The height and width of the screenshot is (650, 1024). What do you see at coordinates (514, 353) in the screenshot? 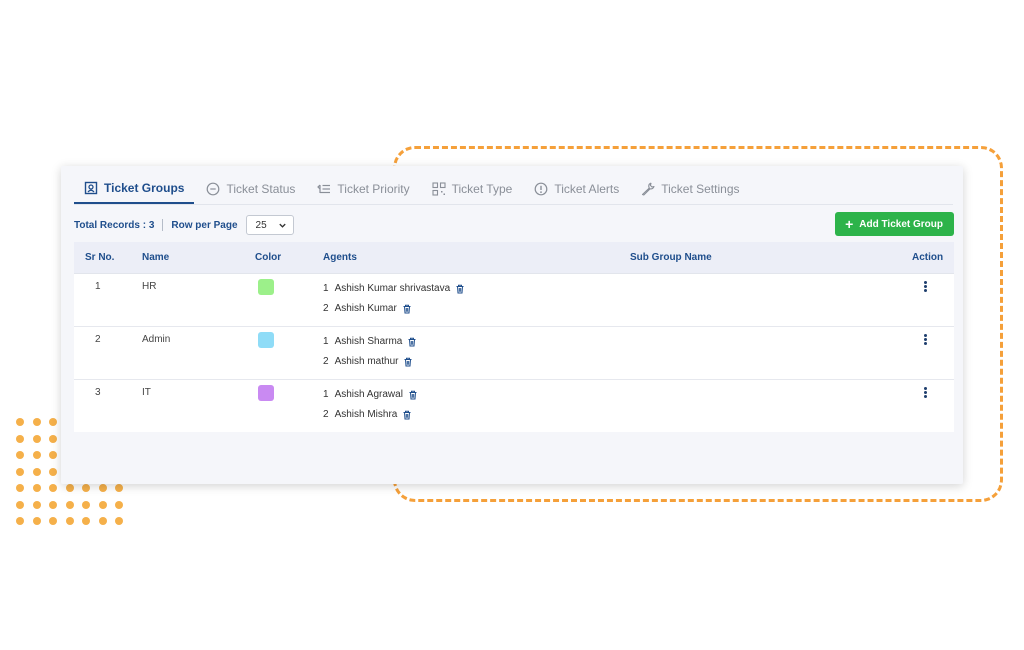
I see `table-row: 2 Admin 1 Ashish Sharma 2 Ashish mathur` at bounding box center [514, 353].